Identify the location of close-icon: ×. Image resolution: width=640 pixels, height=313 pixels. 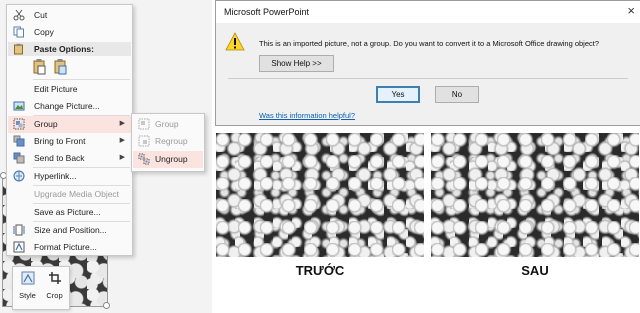
(631, 10).